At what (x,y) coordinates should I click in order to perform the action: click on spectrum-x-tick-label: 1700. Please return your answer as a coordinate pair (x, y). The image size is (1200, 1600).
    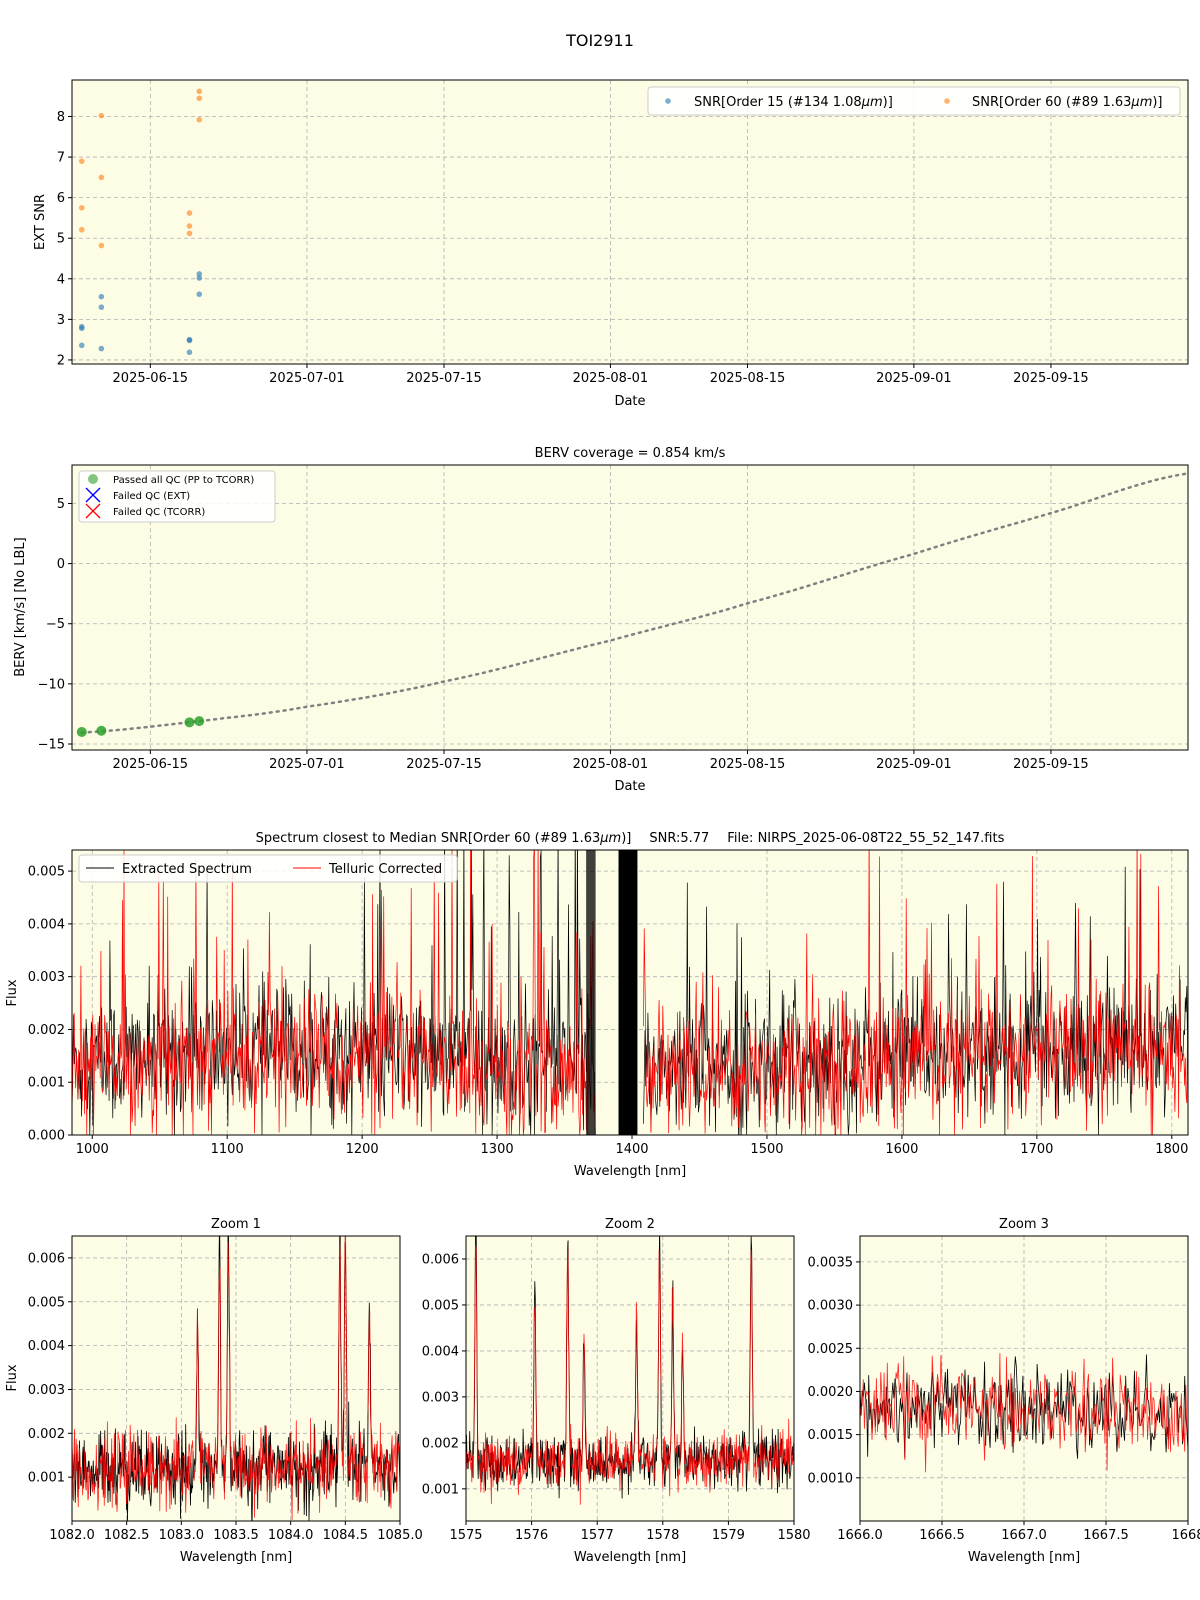
    Looking at the image, I should click on (1036, 1149).